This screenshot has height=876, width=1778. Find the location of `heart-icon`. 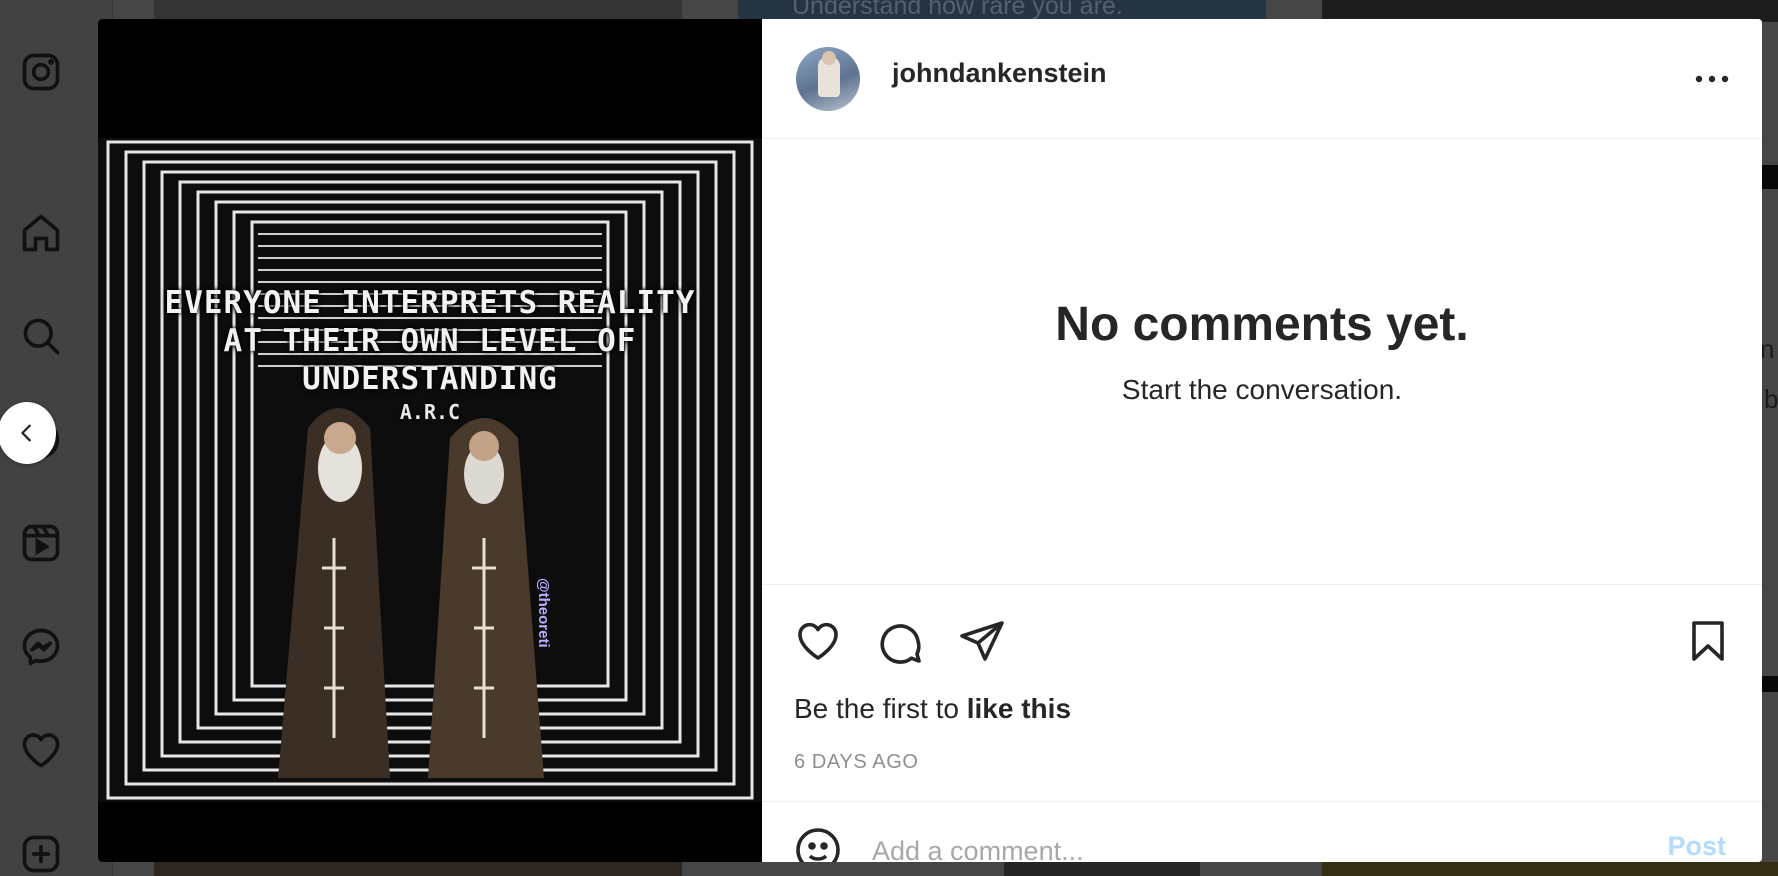

heart-icon is located at coordinates (818, 641).